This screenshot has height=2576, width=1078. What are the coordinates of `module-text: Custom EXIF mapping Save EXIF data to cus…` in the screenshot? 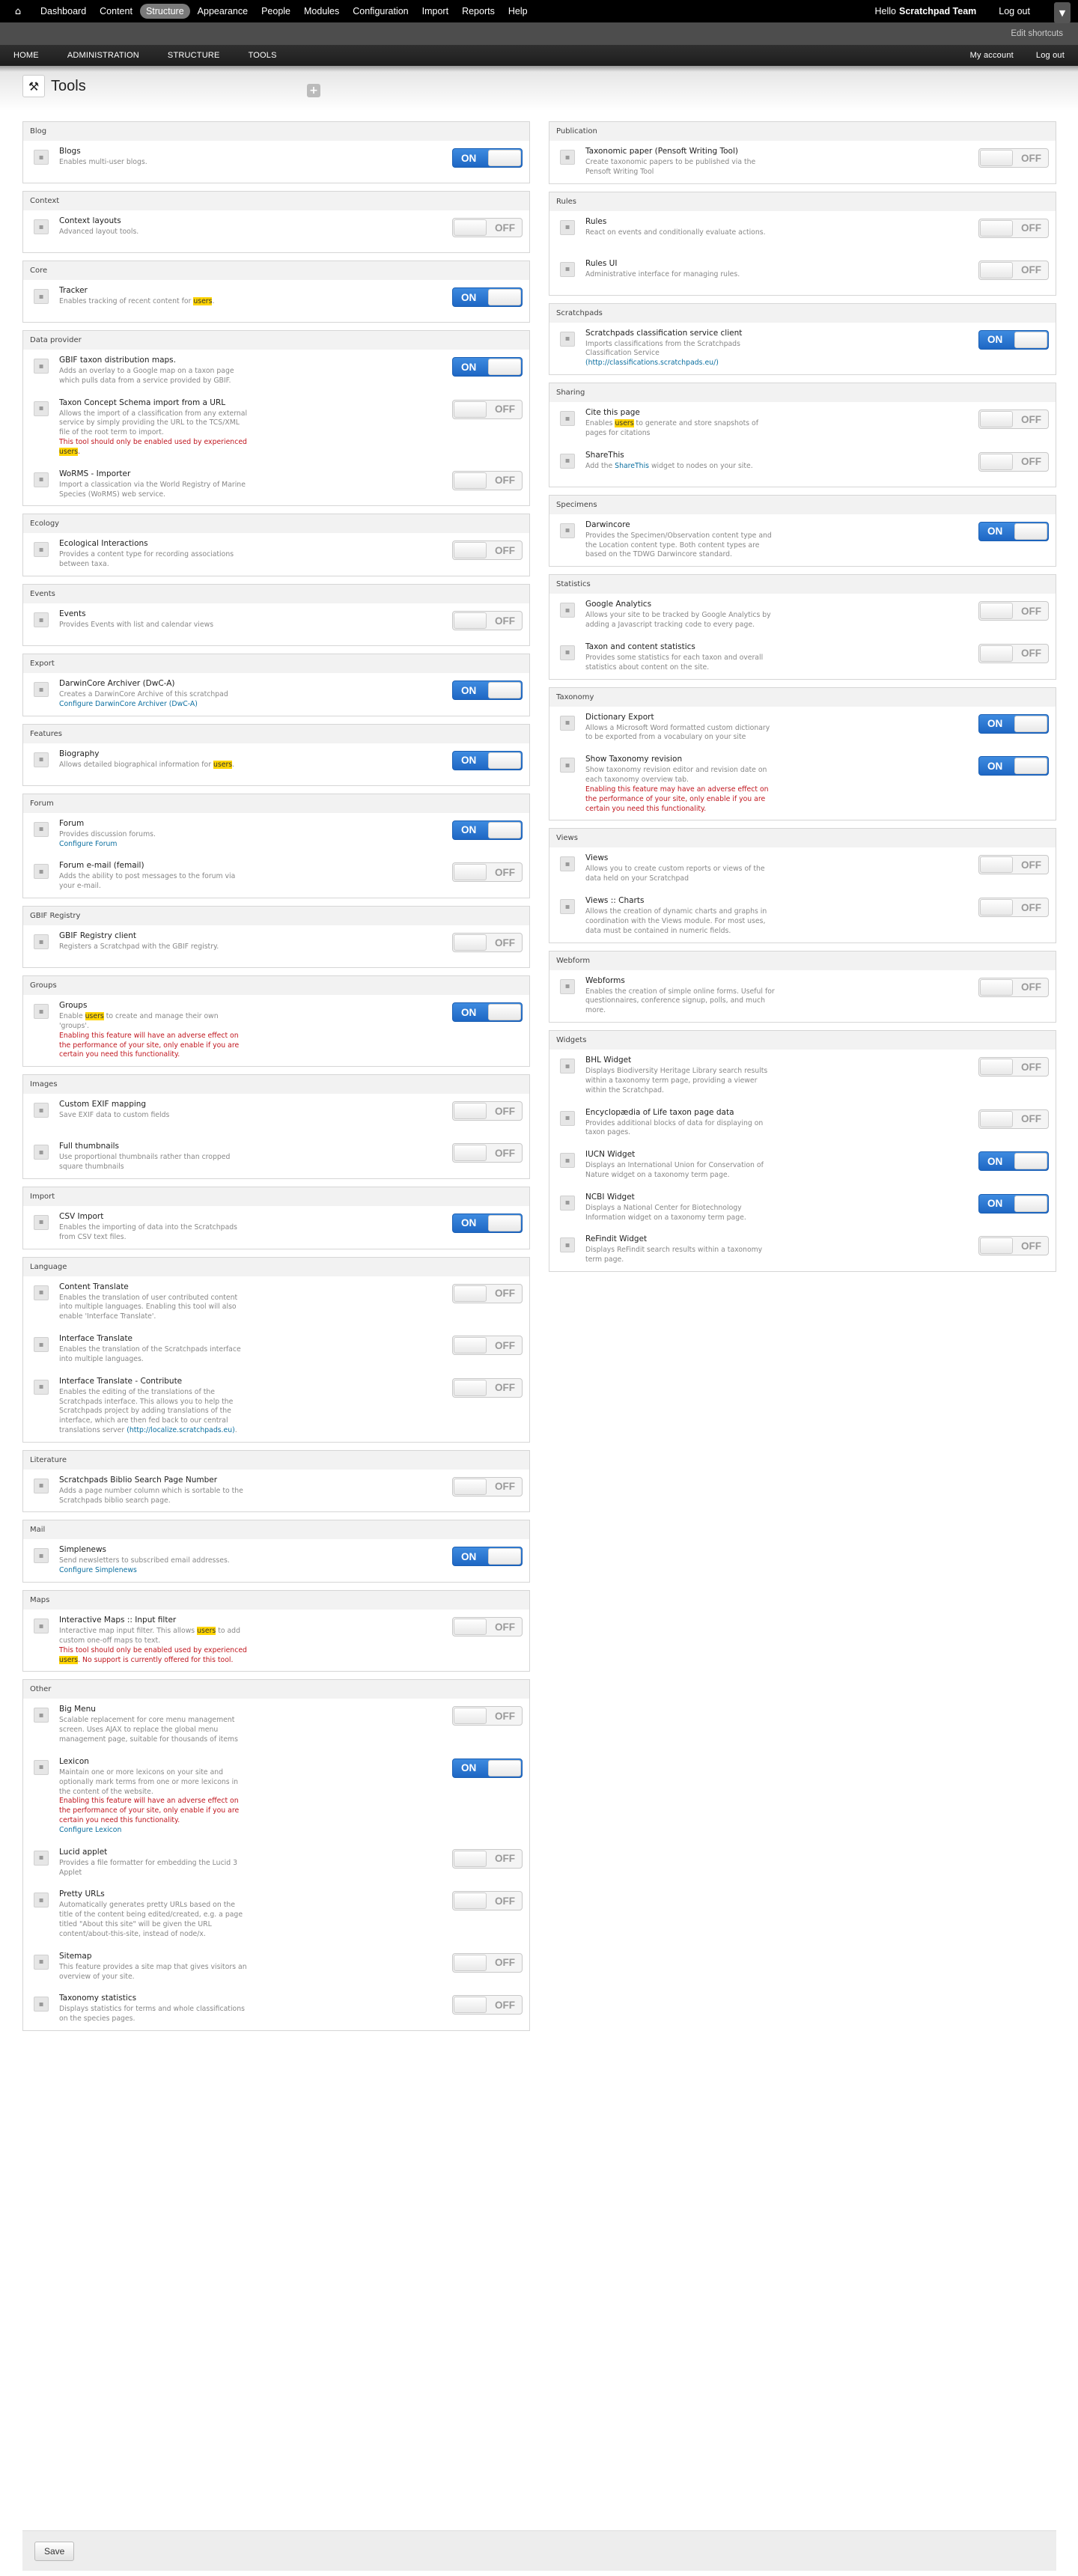 It's located at (154, 1110).